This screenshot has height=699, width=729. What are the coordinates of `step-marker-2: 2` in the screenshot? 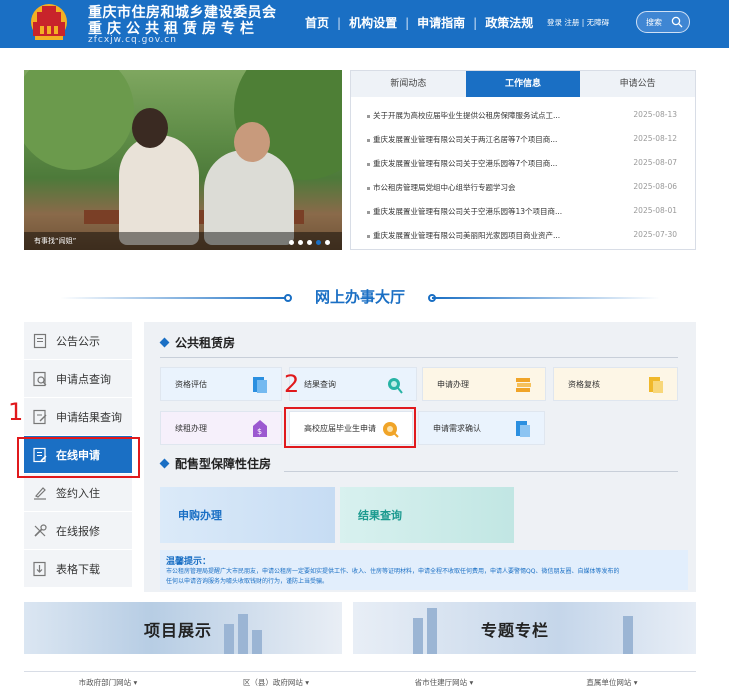 It's located at (292, 384).